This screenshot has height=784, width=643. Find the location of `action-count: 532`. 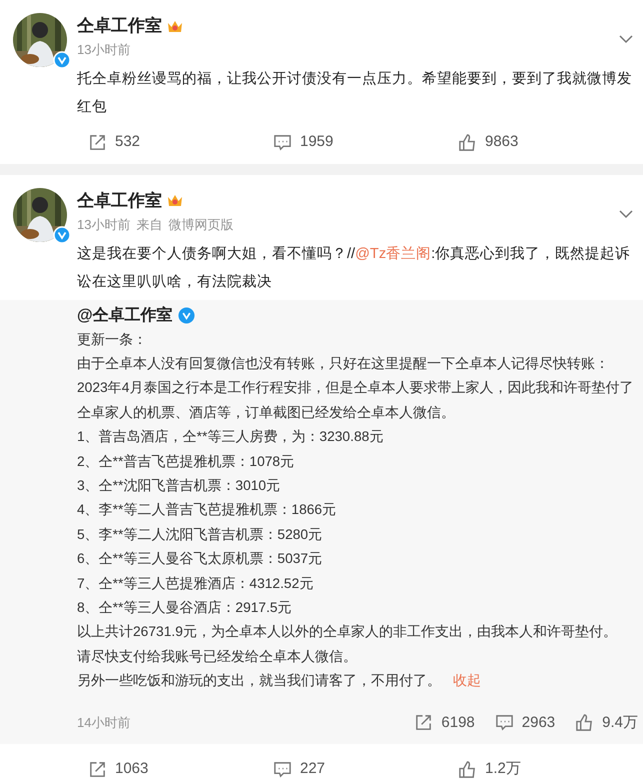

action-count: 532 is located at coordinates (127, 142).